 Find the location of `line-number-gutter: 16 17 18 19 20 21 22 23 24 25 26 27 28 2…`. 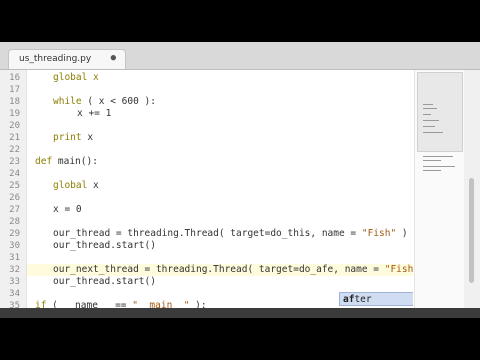

line-number-gutter: 16 17 18 19 20 21 22 23 24 25 26 27 28 2… is located at coordinates (13, 190).